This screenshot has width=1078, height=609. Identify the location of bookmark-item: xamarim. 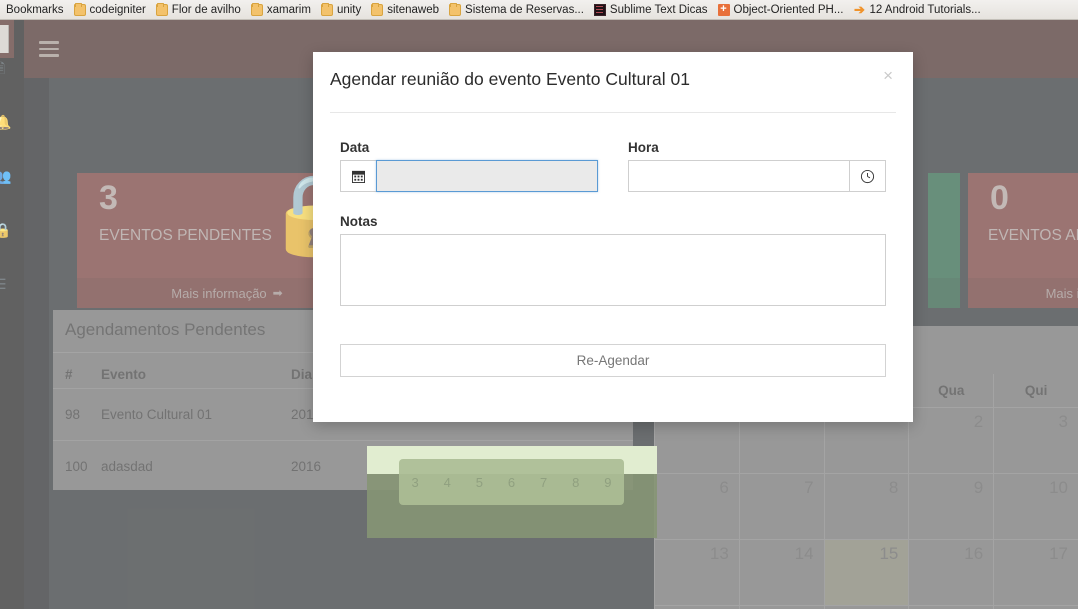
(282, 10).